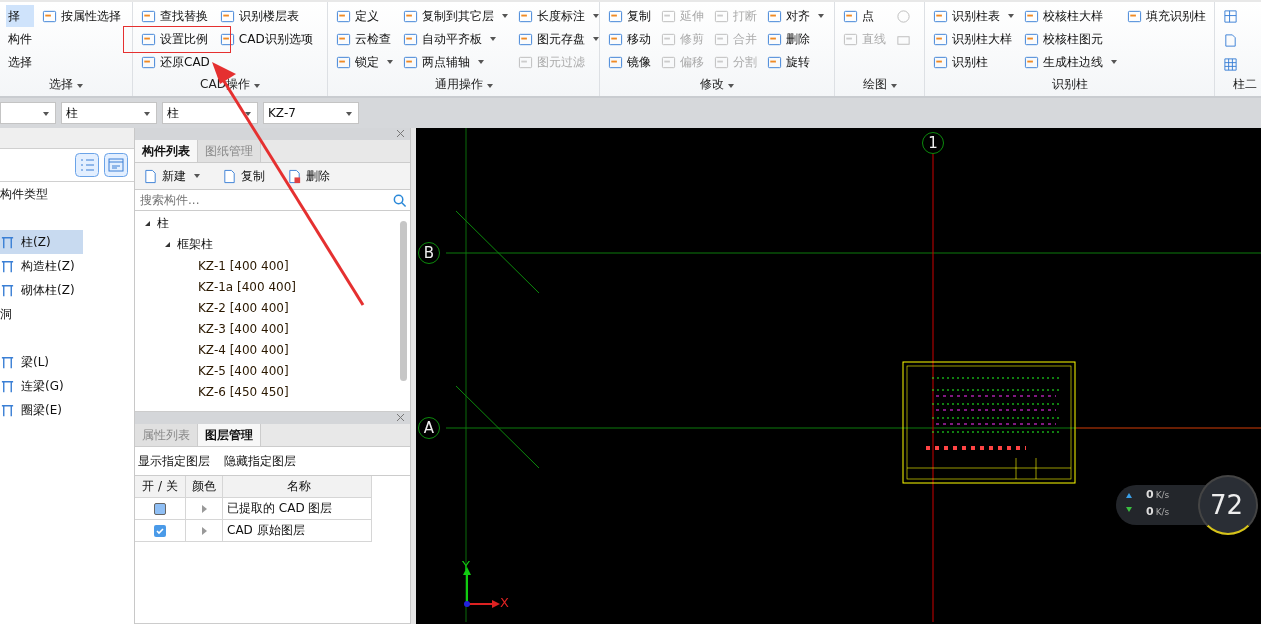 The height and width of the screenshot is (624, 1261). I want to click on ribbon-button: 择, so click(20, 16).